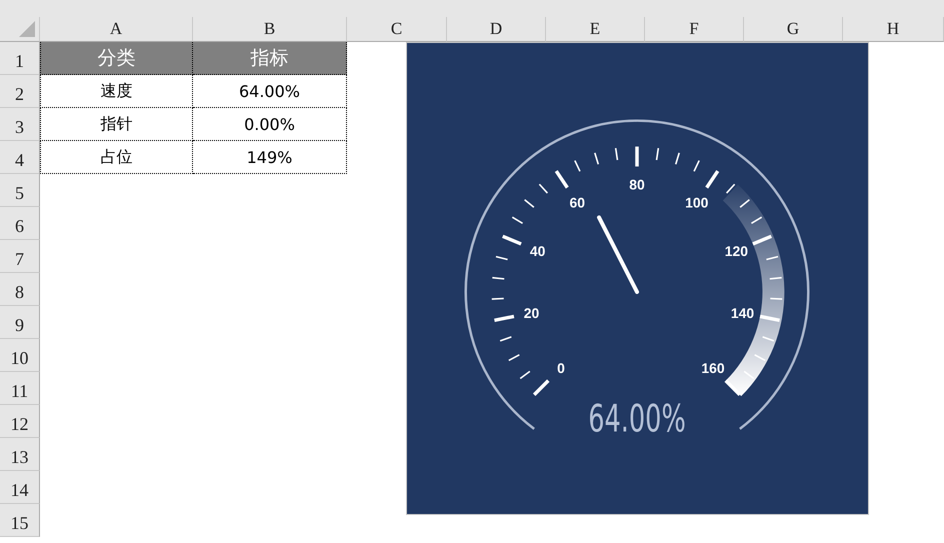  What do you see at coordinates (270, 157) in the screenshot?
I see `table-cell: 149%` at bounding box center [270, 157].